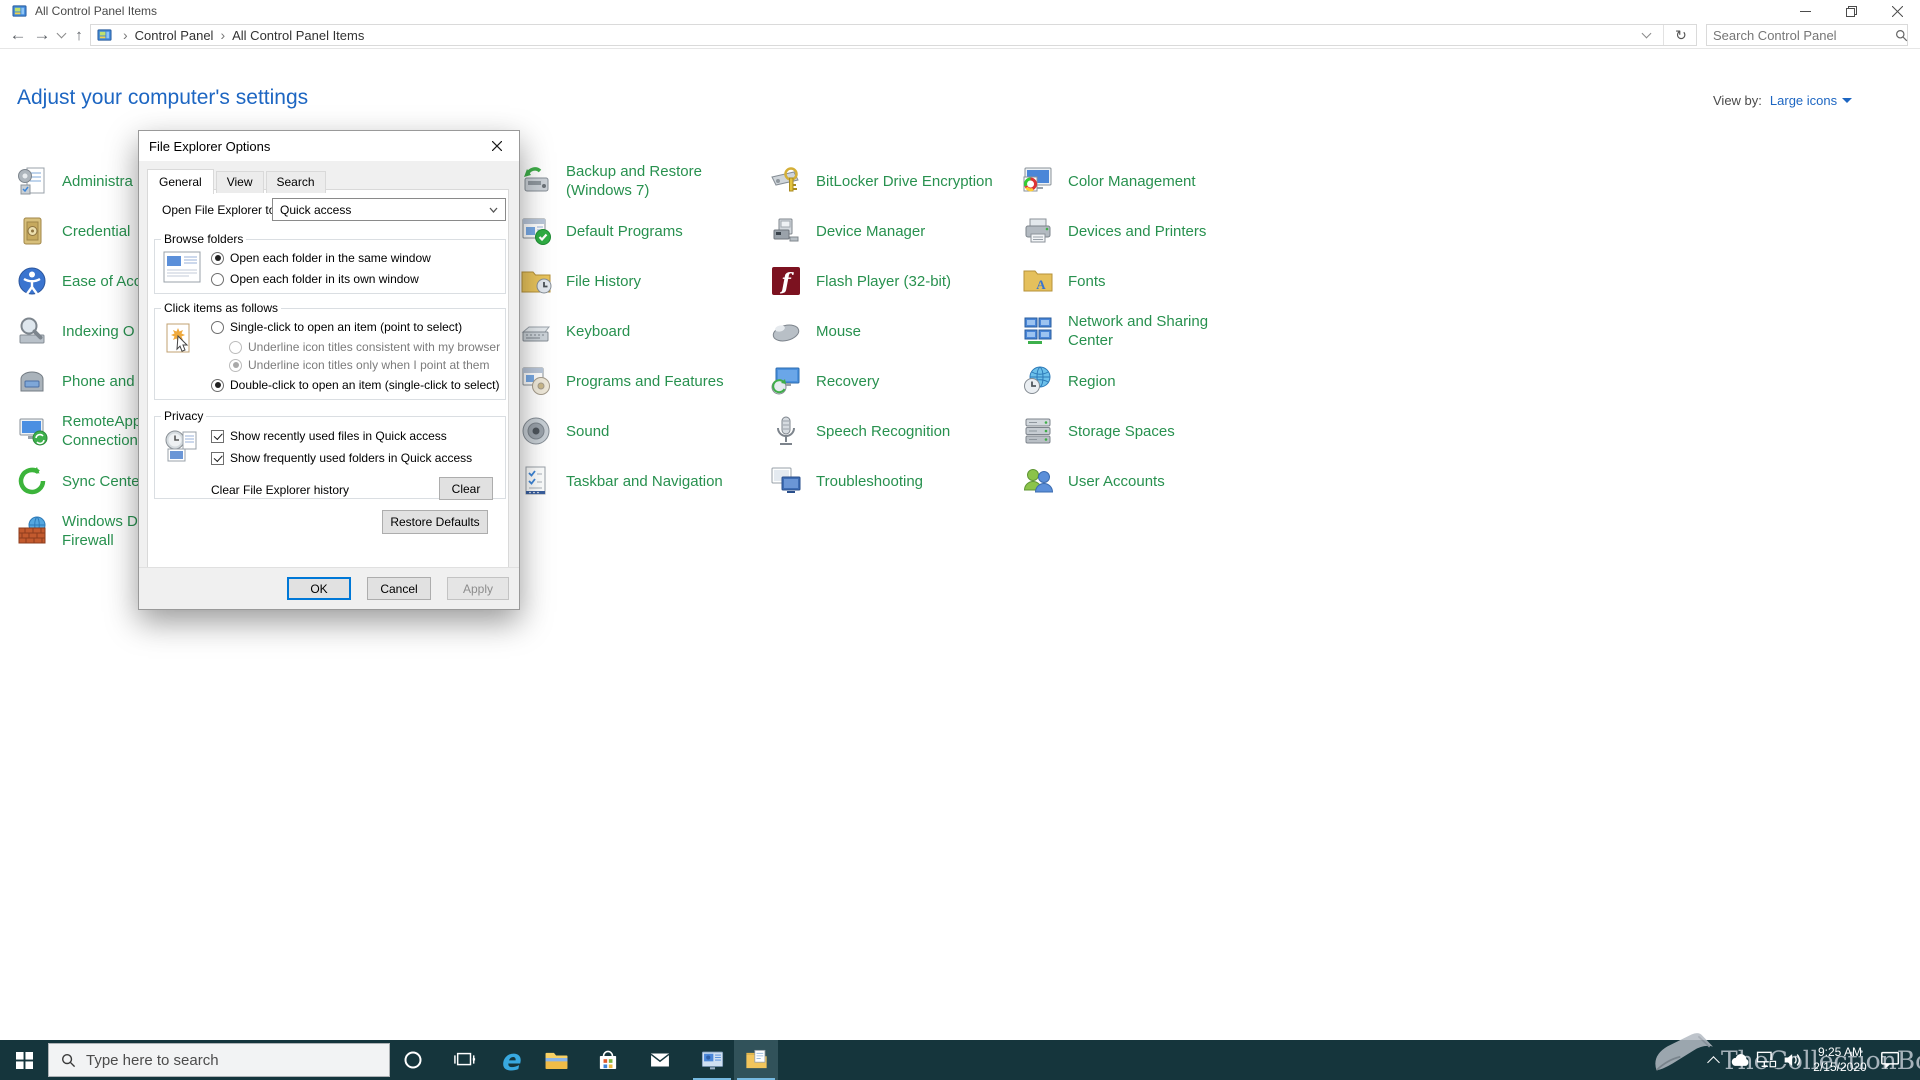  I want to click on open-file-explorer-to-select: Quick access, so click(389, 209).